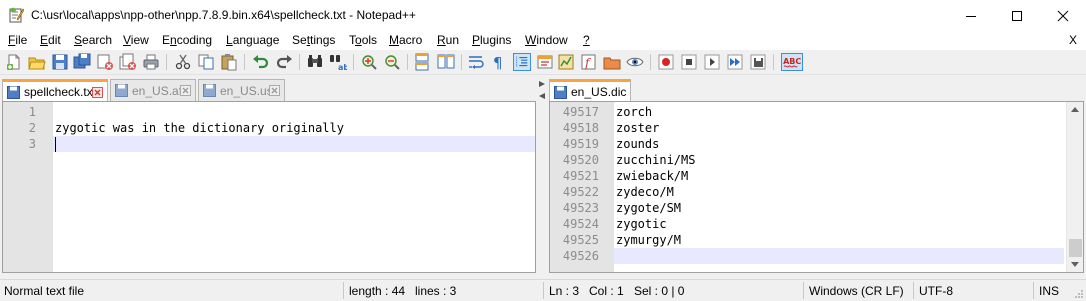 This screenshot has width=1086, height=301. I want to click on save-macro-icon, so click(758, 62).